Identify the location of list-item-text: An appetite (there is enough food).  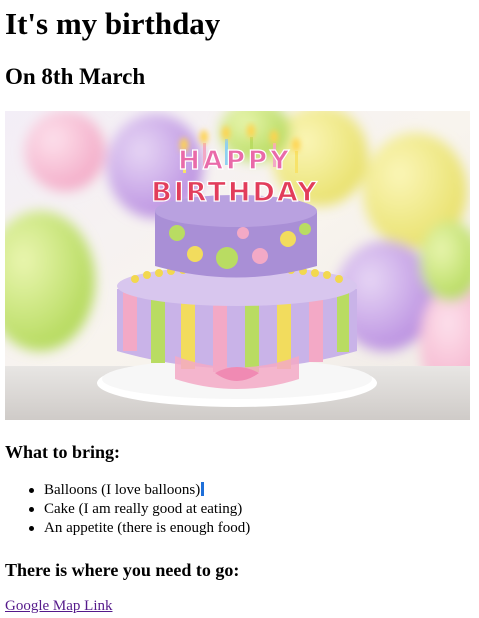
(147, 528).